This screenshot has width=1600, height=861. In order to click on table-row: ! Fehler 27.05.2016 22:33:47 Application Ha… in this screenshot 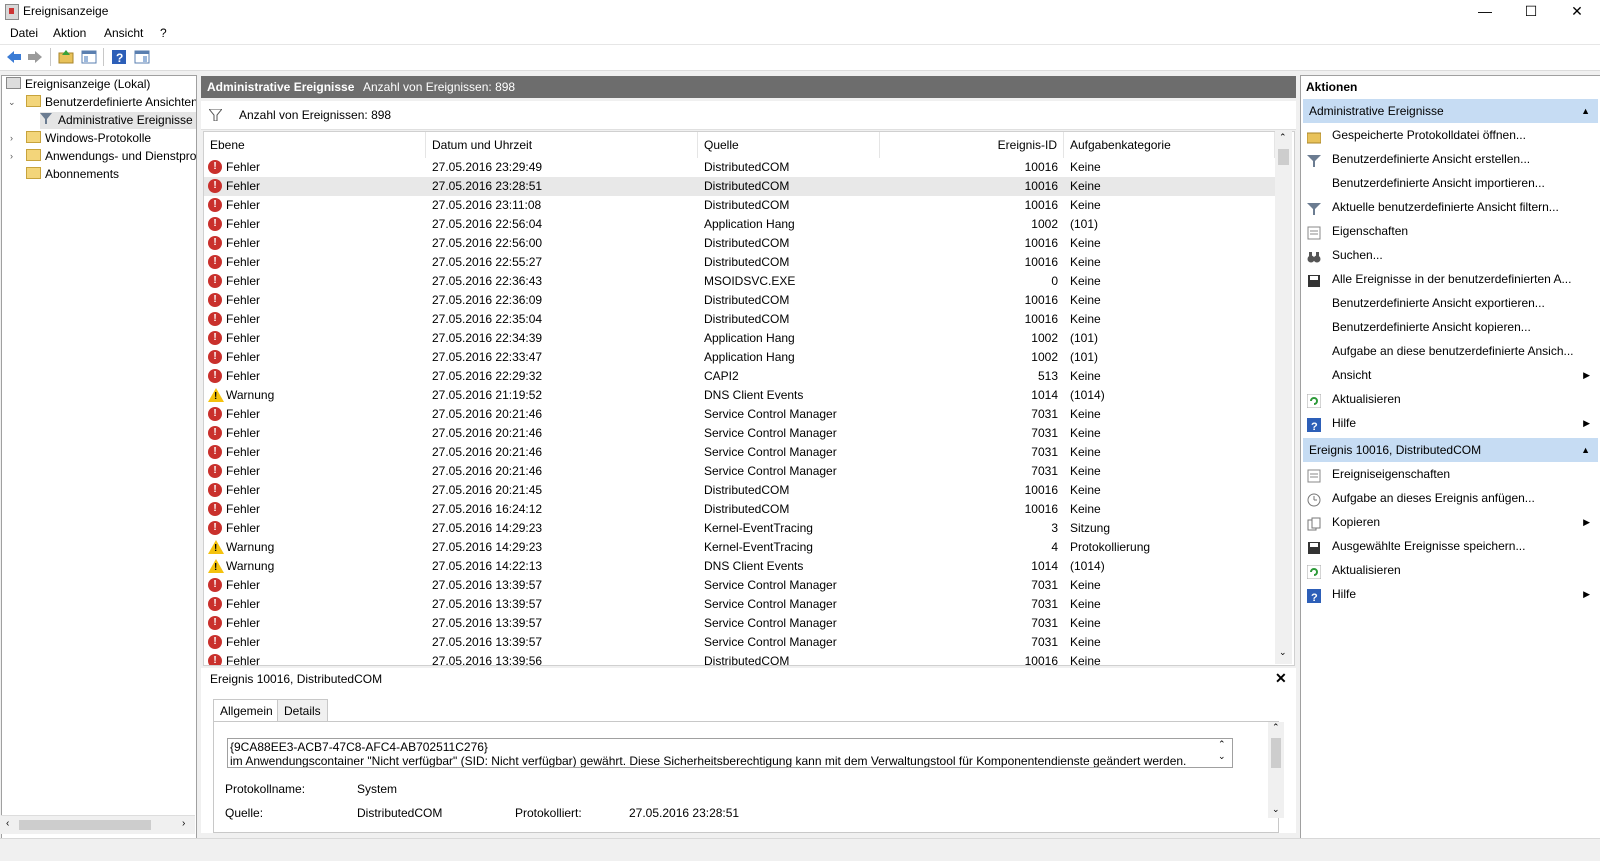, I will do `click(739, 357)`.